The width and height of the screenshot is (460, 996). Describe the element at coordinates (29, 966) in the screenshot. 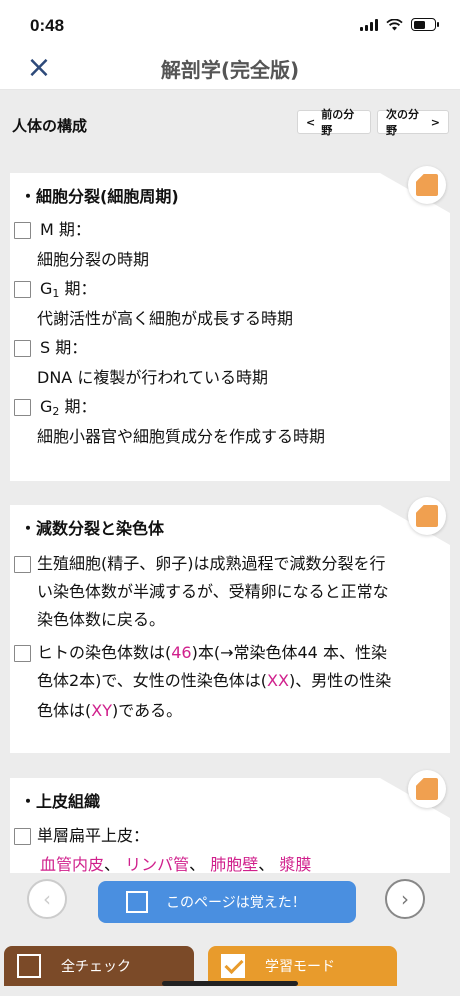

I see `checkbox-icon` at that location.